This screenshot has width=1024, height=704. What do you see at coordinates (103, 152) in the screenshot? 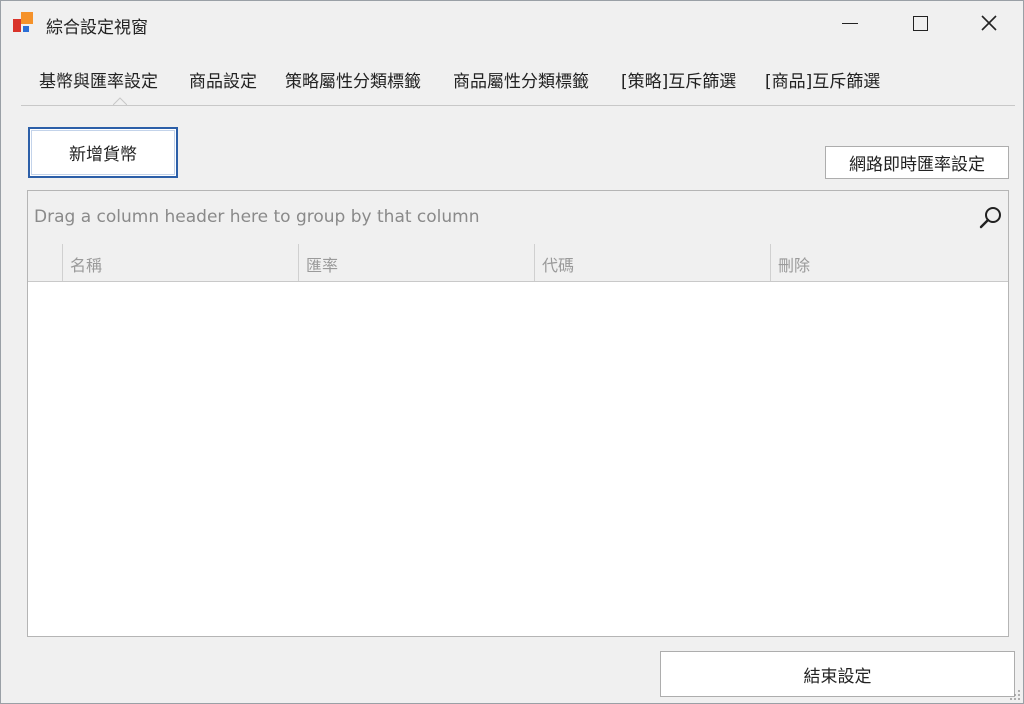
I see `add-currency-button: 新增貨幣` at bounding box center [103, 152].